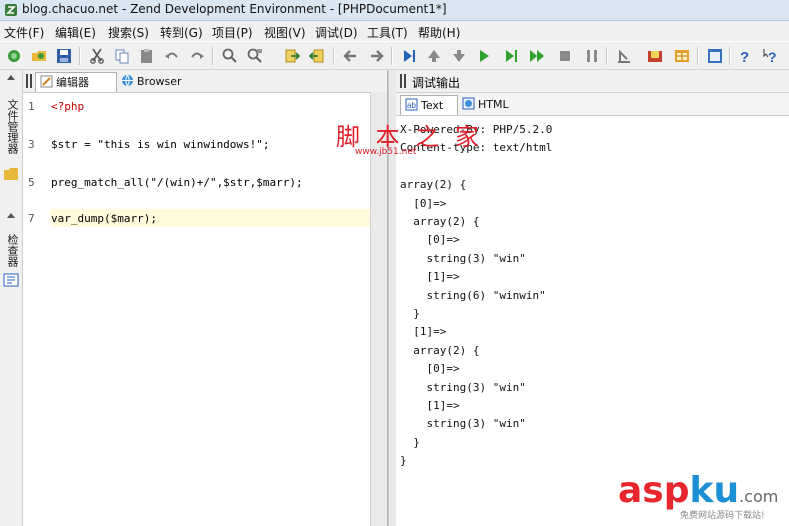 This screenshot has width=789, height=526. I want to click on tab-editor: 编辑器, so click(76, 82).